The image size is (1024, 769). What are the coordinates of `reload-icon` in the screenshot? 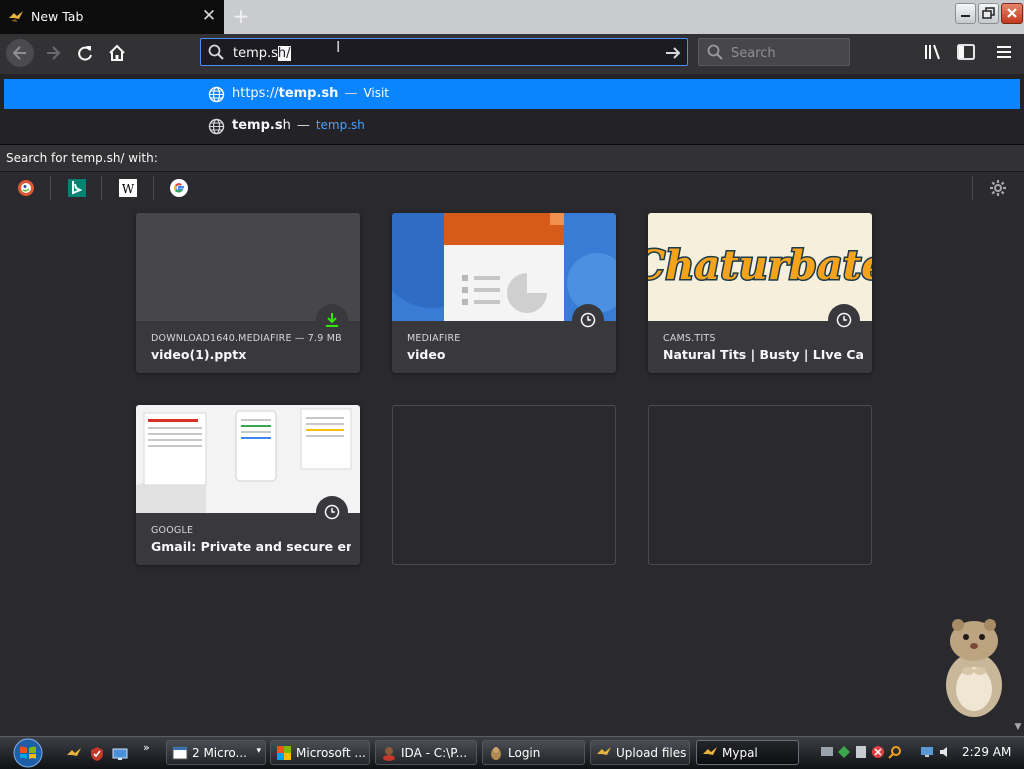 It's located at (85, 53).